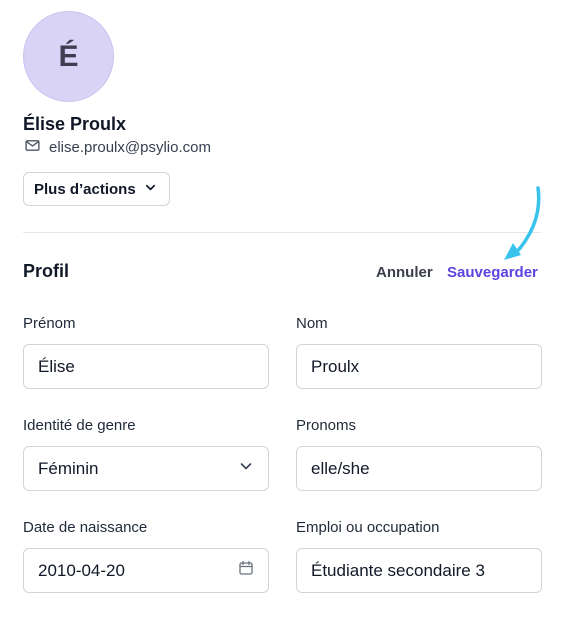 This screenshot has width=563, height=624. I want to click on last-name-label: Nom, so click(312, 323).